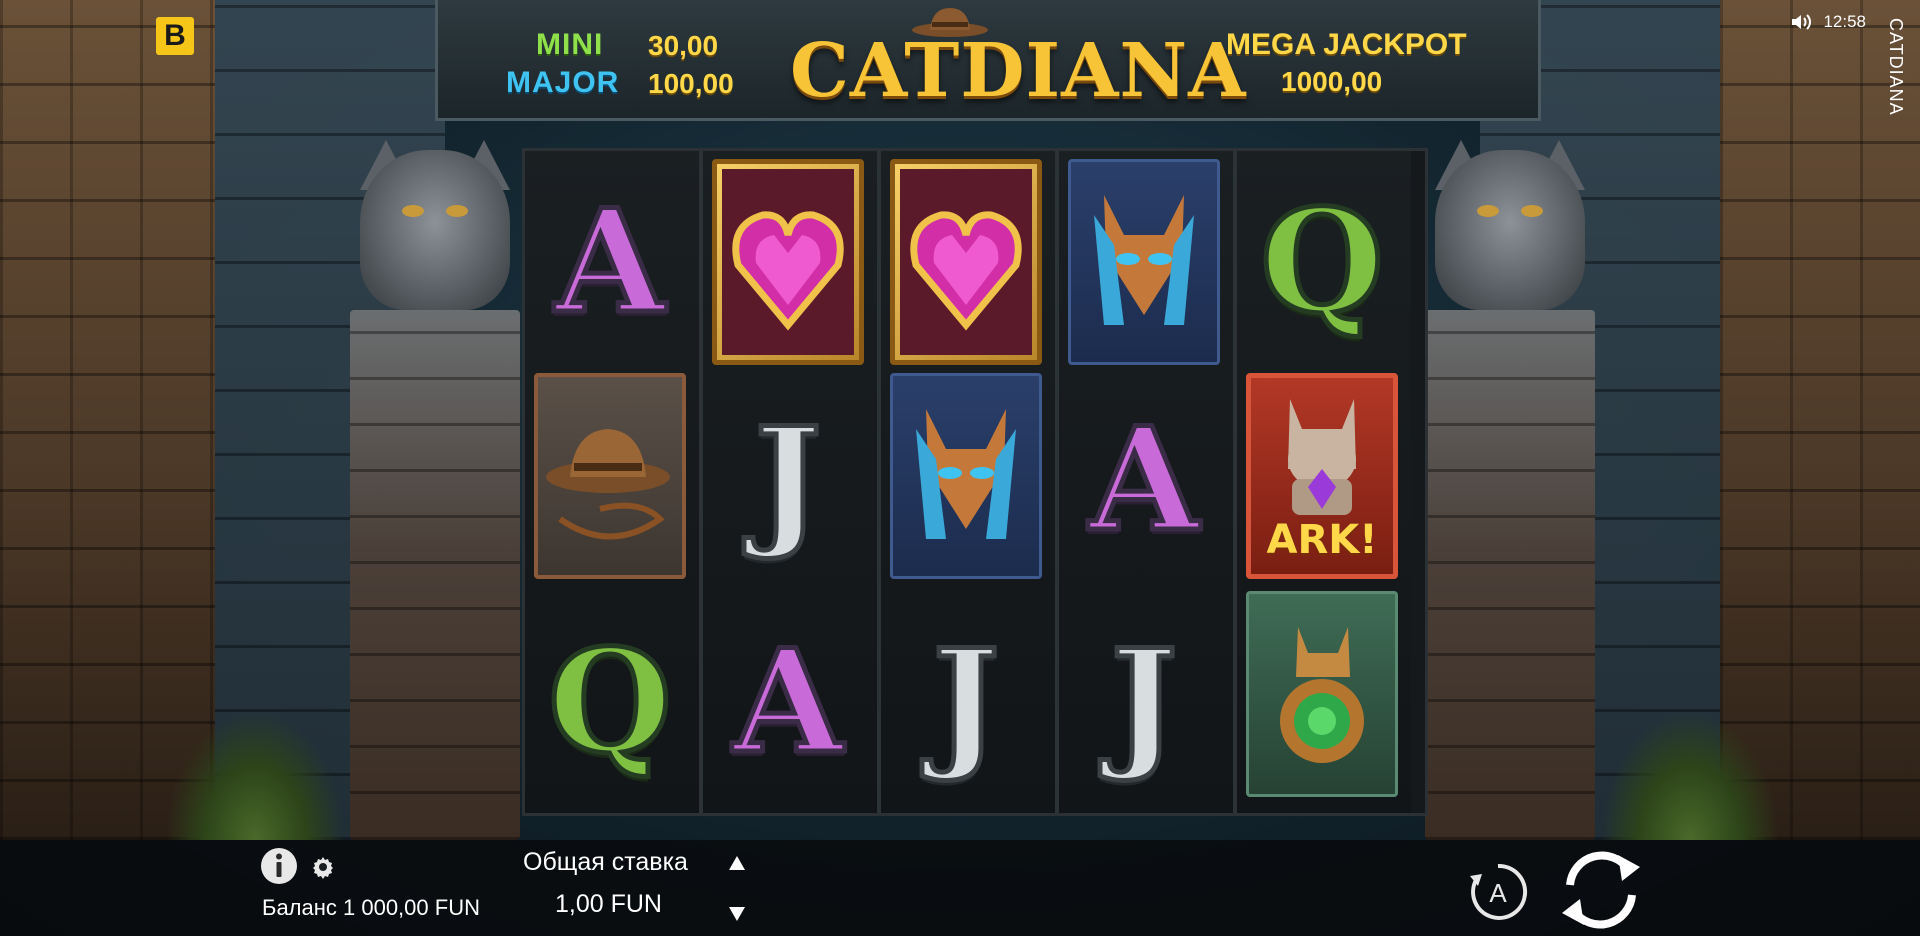  I want to click on status-bar: 12:58, so click(1827, 22).